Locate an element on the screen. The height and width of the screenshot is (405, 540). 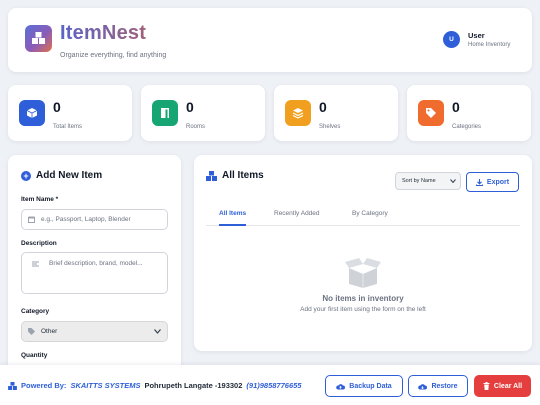
all-items-heading: All Items is located at coordinates (235, 175).